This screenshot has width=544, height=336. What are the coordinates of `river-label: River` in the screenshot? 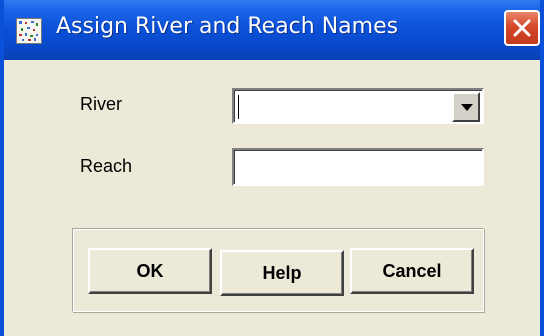 It's located at (101, 104).